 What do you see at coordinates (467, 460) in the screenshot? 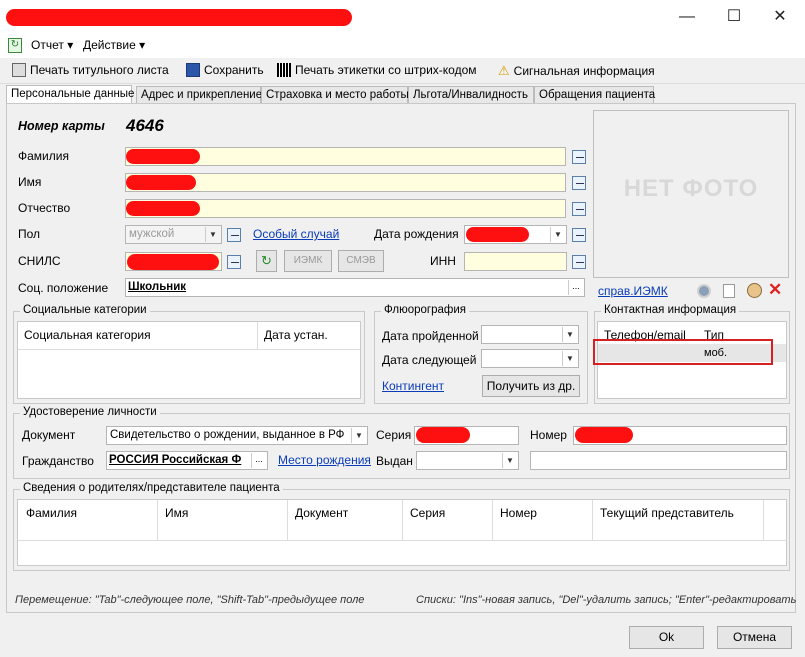
I see `issued-select: ▼` at bounding box center [467, 460].